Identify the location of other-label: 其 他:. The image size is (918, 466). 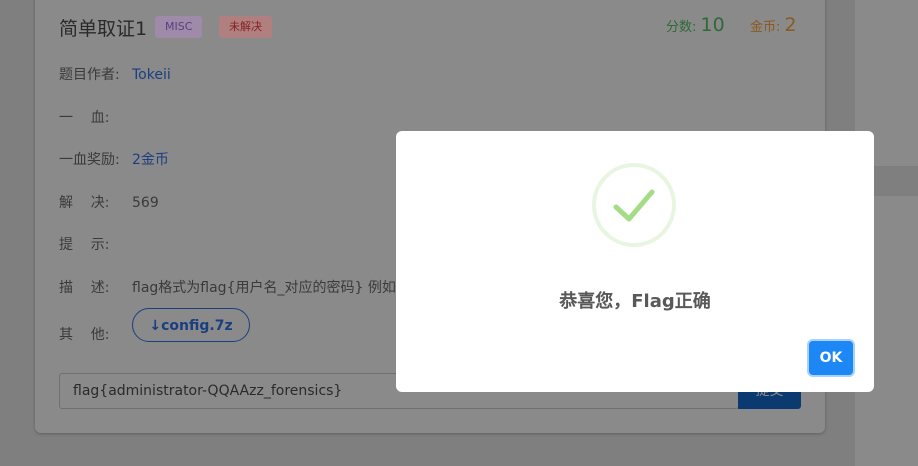
(84, 335).